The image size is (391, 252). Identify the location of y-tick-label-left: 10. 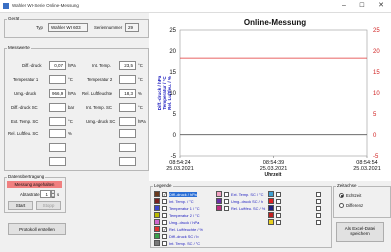
(172, 94).